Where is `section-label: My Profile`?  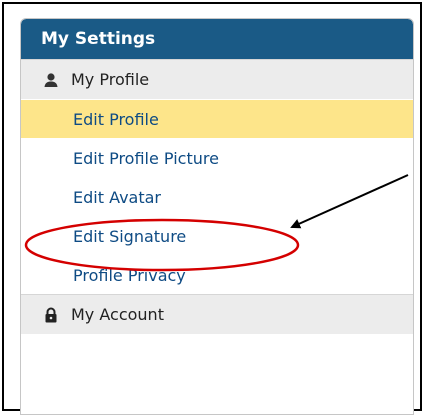
section-label: My Profile is located at coordinates (110, 79).